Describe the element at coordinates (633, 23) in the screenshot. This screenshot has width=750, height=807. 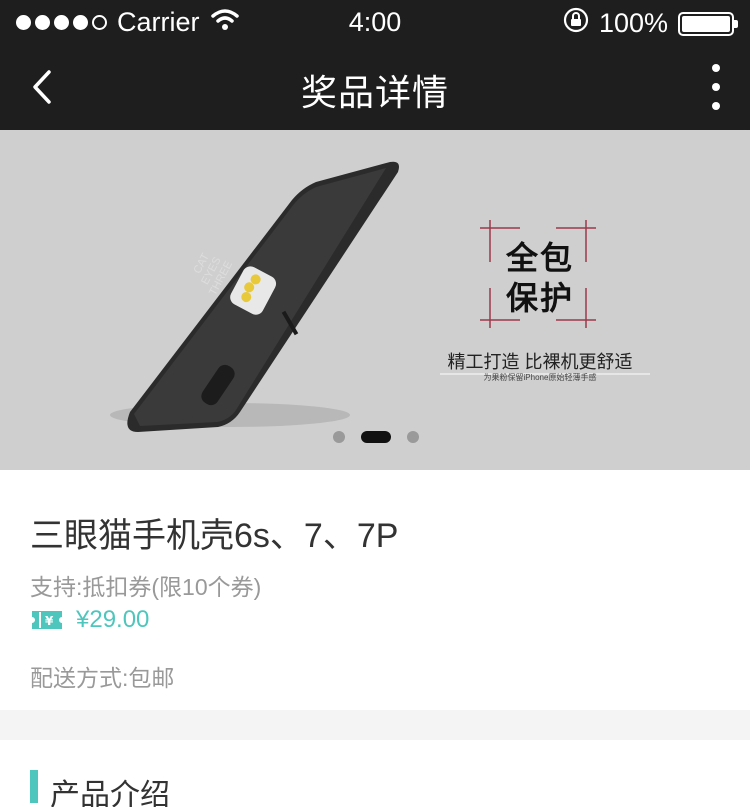
I see `battery-percent: 100%` at that location.